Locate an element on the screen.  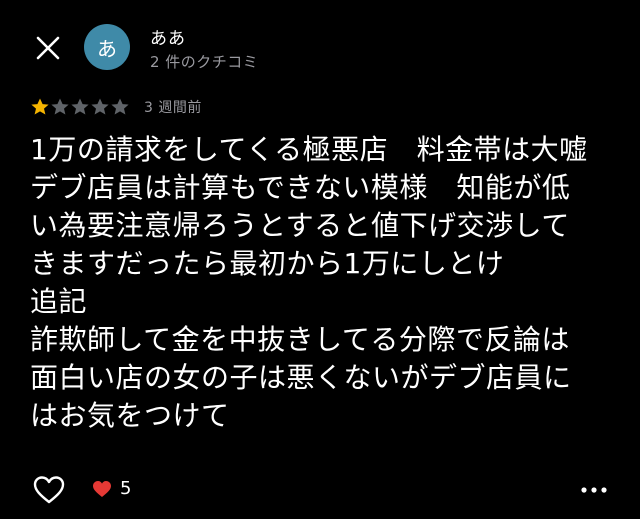
star-filled-icon is located at coordinates (40, 106).